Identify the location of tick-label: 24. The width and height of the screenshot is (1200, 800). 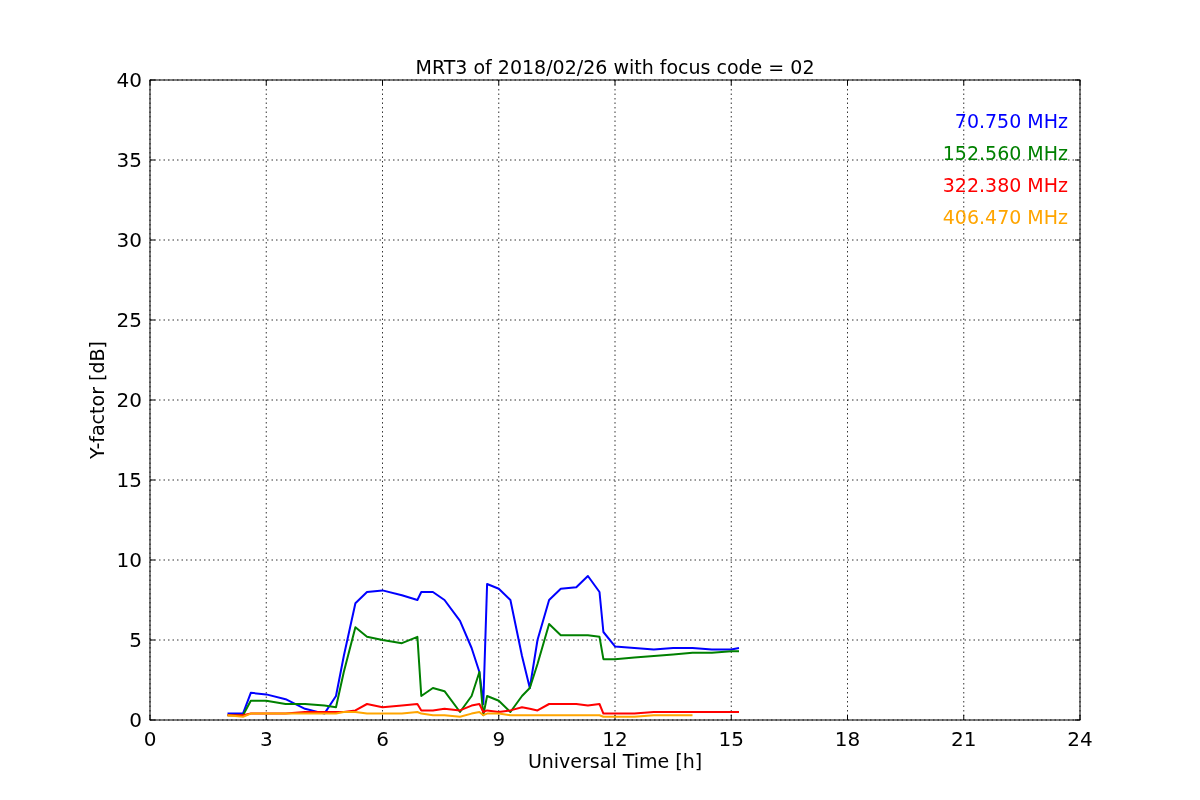
(1080, 739).